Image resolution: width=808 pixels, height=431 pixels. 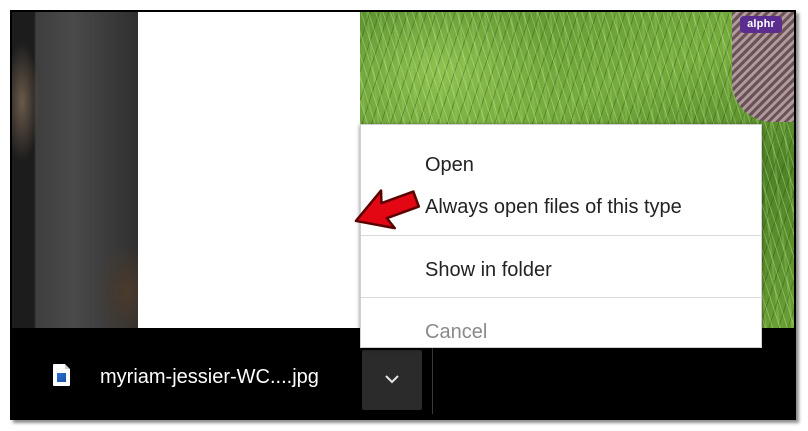 I want to click on brand-badge: alphr, so click(x=761, y=24).